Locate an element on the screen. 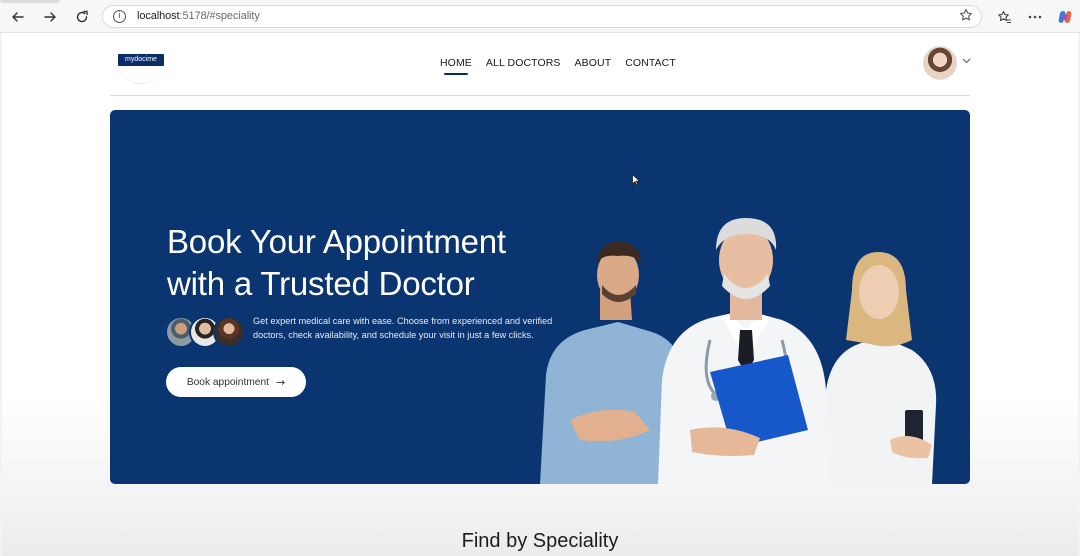  star-icon is located at coordinates (966, 16).